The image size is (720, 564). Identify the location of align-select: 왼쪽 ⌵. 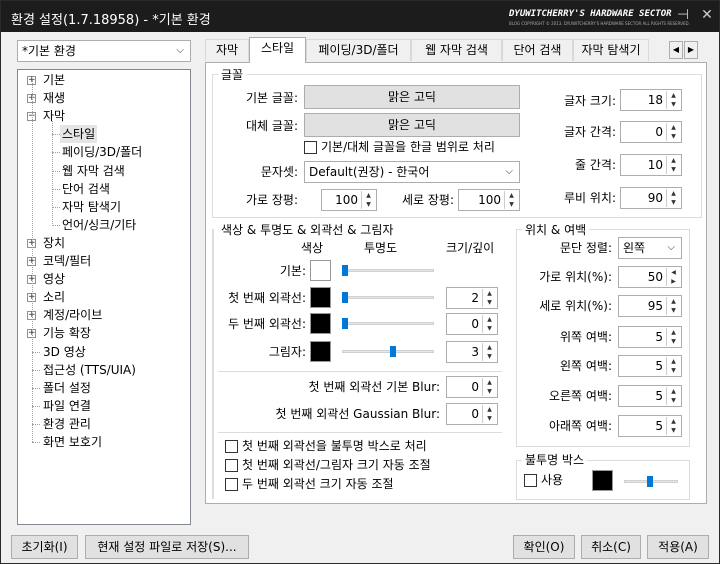
(650, 248).